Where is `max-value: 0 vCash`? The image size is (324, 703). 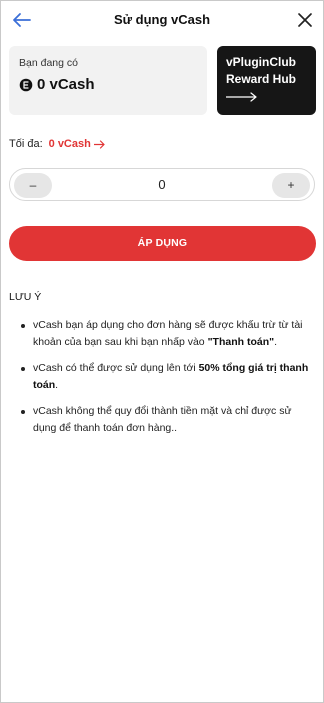 max-value: 0 vCash is located at coordinates (69, 144).